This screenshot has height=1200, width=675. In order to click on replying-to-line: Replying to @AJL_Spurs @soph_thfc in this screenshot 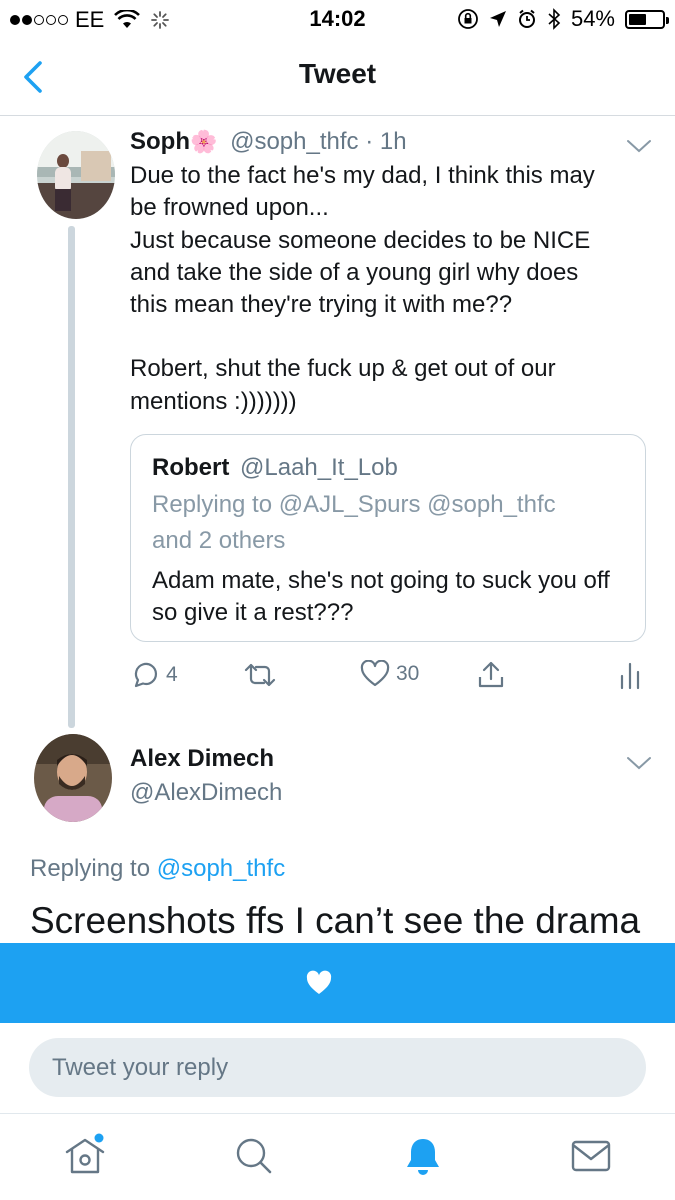, I will do `click(354, 504)`.